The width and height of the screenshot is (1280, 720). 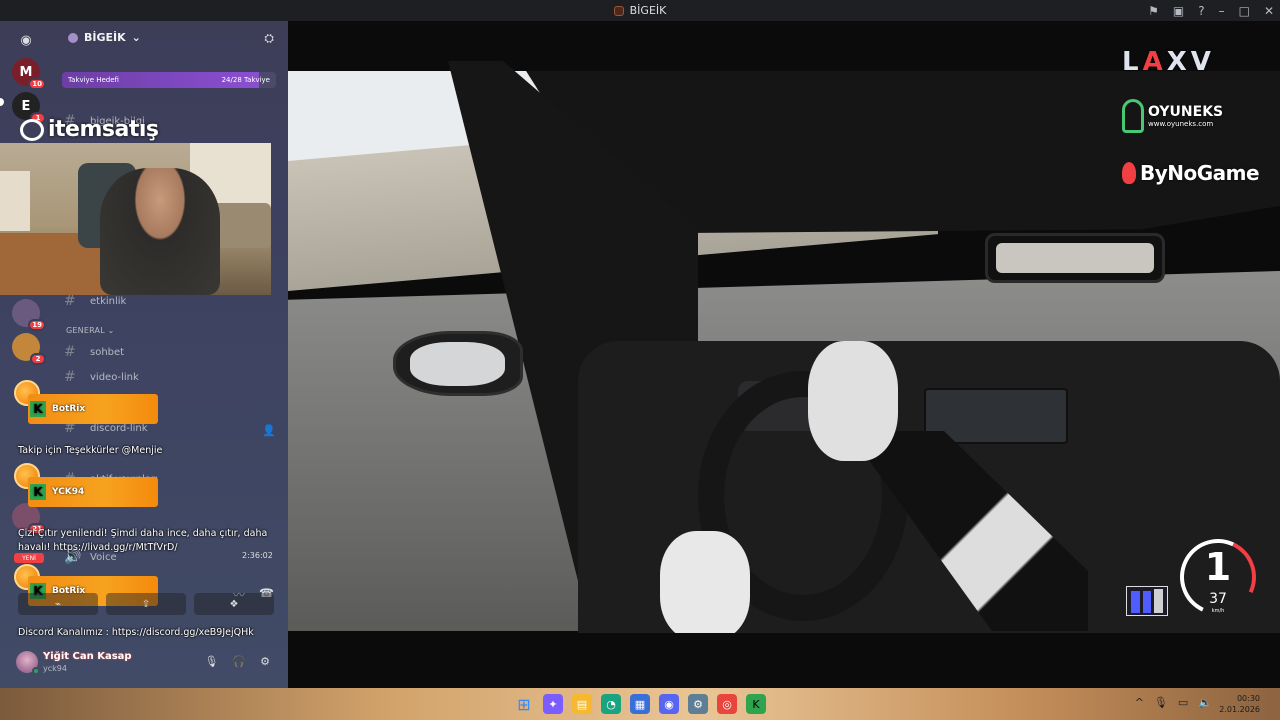 What do you see at coordinates (37, 84) in the screenshot?
I see `unread-badge: 10` at bounding box center [37, 84].